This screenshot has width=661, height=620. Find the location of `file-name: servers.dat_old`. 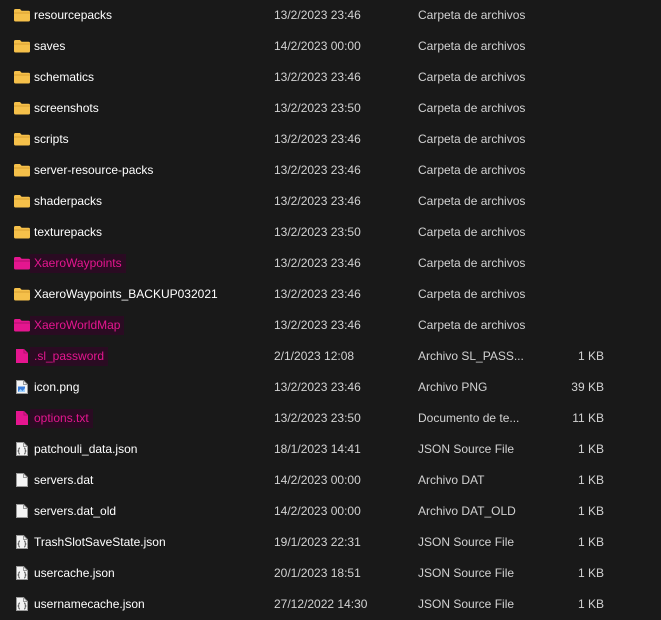

file-name: servers.dat_old is located at coordinates (75, 511).